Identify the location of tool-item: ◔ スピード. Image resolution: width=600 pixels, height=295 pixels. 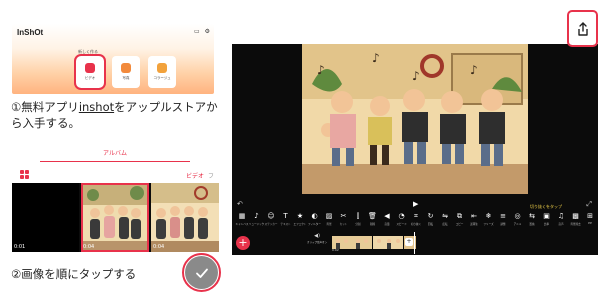
(402, 219).